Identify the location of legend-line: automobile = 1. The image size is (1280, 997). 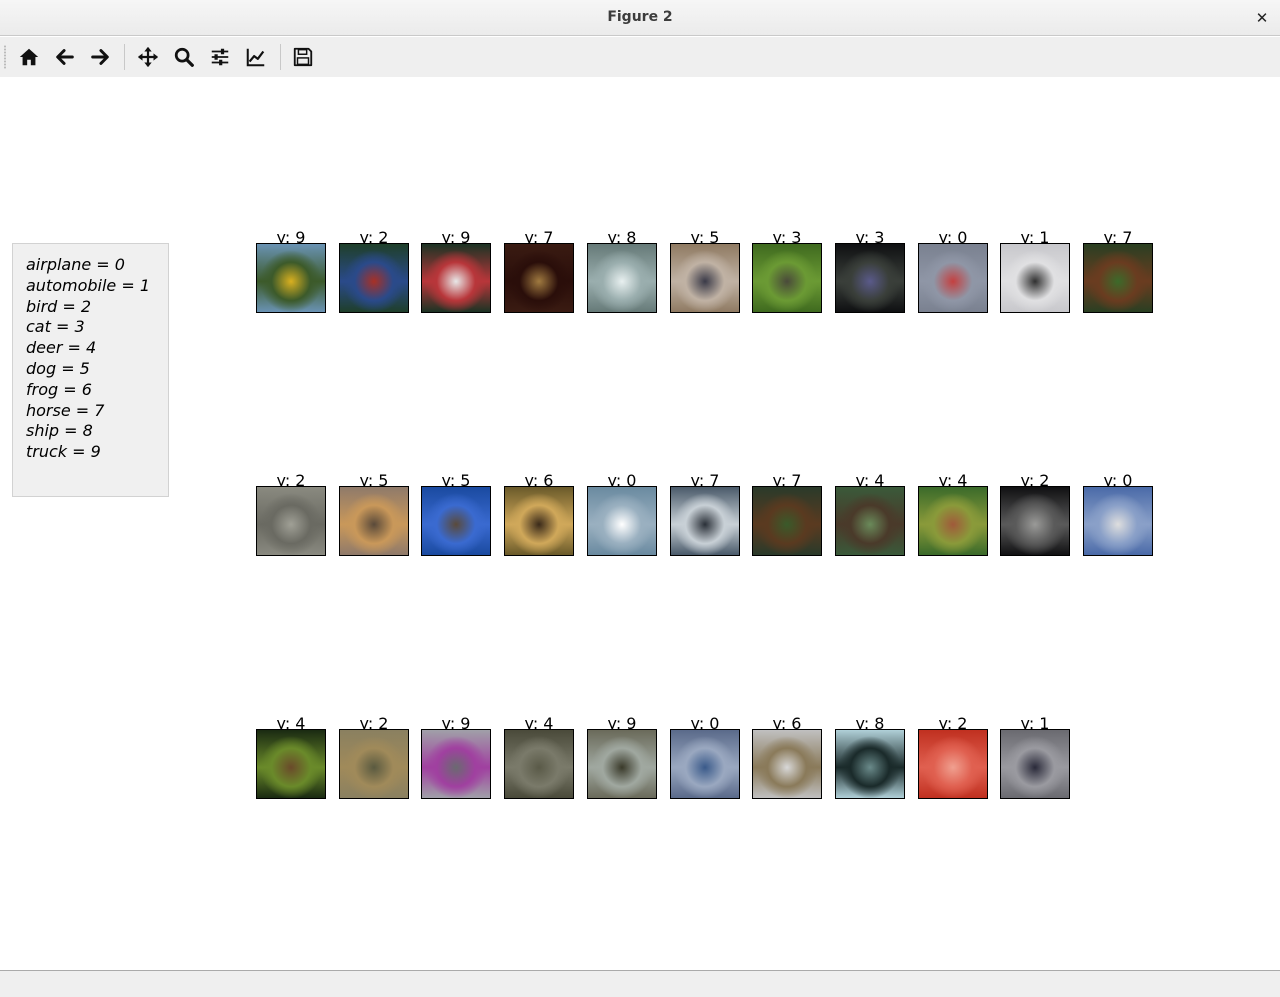
(88, 285).